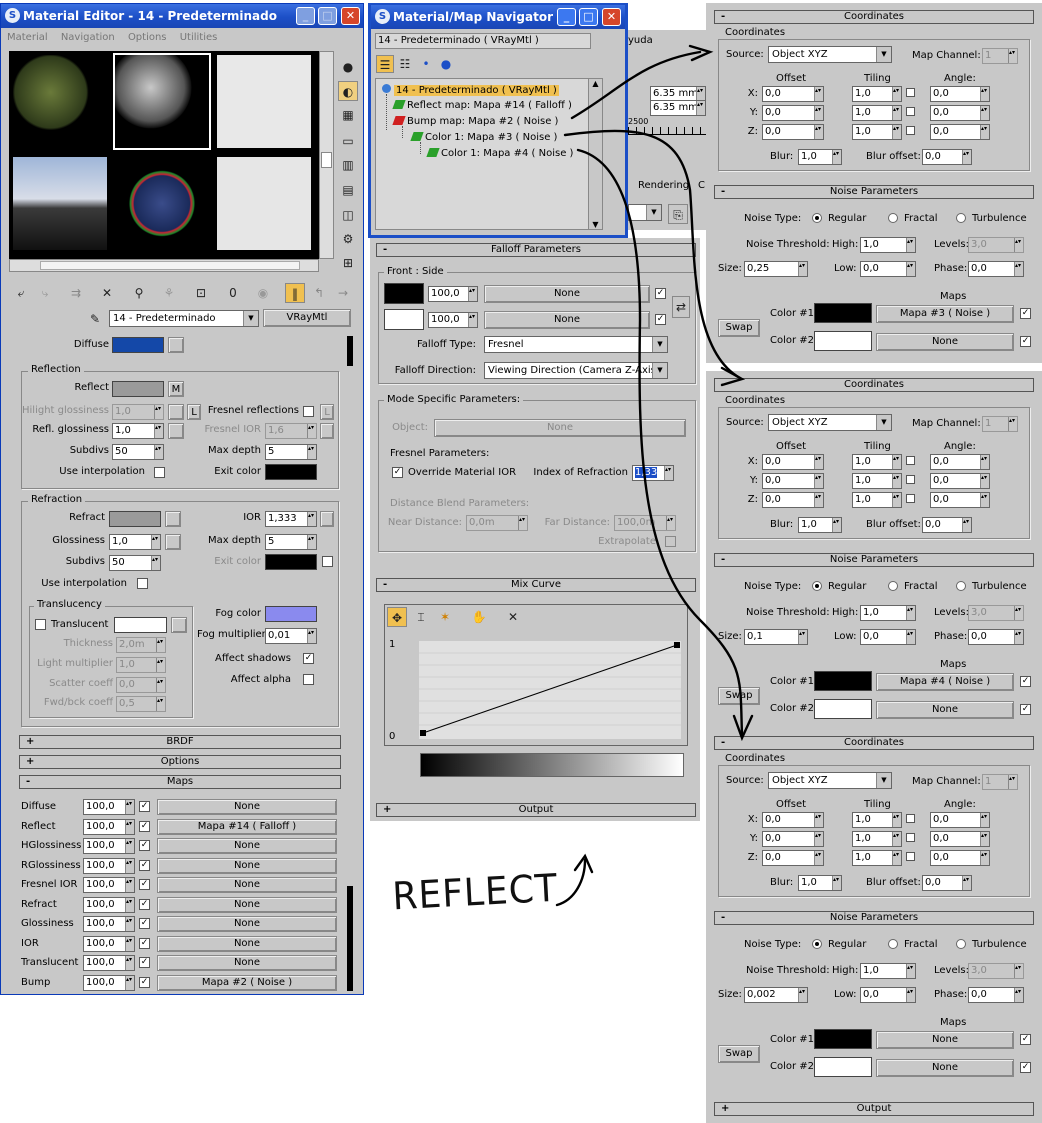  I want to click on hilight-map-button, so click(176, 412).